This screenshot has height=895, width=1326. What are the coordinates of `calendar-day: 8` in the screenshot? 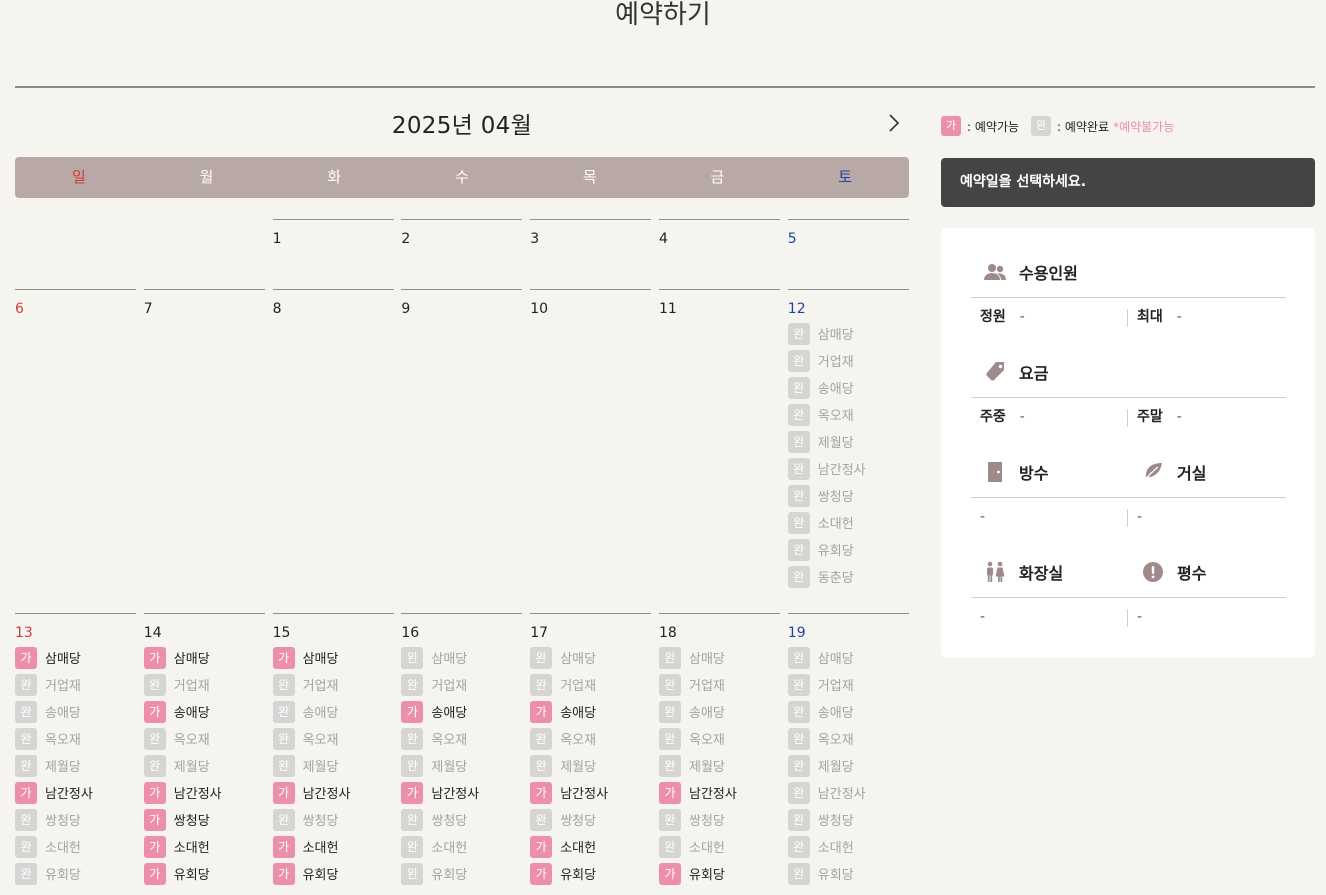 It's located at (333, 451).